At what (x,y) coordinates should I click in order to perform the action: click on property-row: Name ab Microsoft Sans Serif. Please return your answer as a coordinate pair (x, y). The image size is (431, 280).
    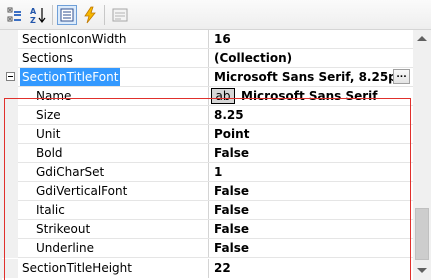
    Looking at the image, I should click on (207, 96).